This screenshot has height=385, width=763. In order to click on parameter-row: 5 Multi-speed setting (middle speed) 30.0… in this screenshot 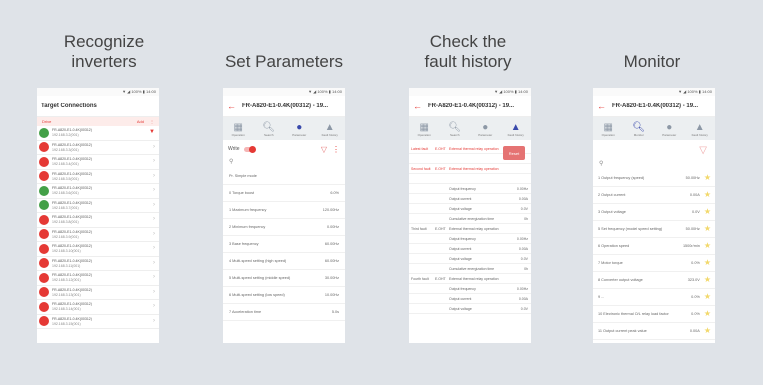, I will do `click(284, 278)`.